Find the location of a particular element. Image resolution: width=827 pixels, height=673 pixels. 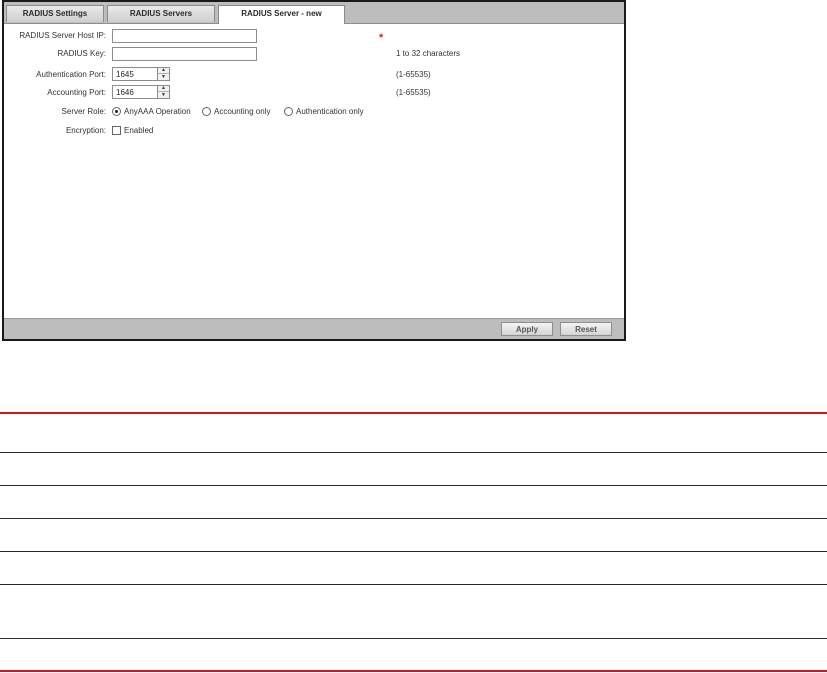

role-any-aaa-radio: AnyAAA Operation is located at coordinates (151, 112).